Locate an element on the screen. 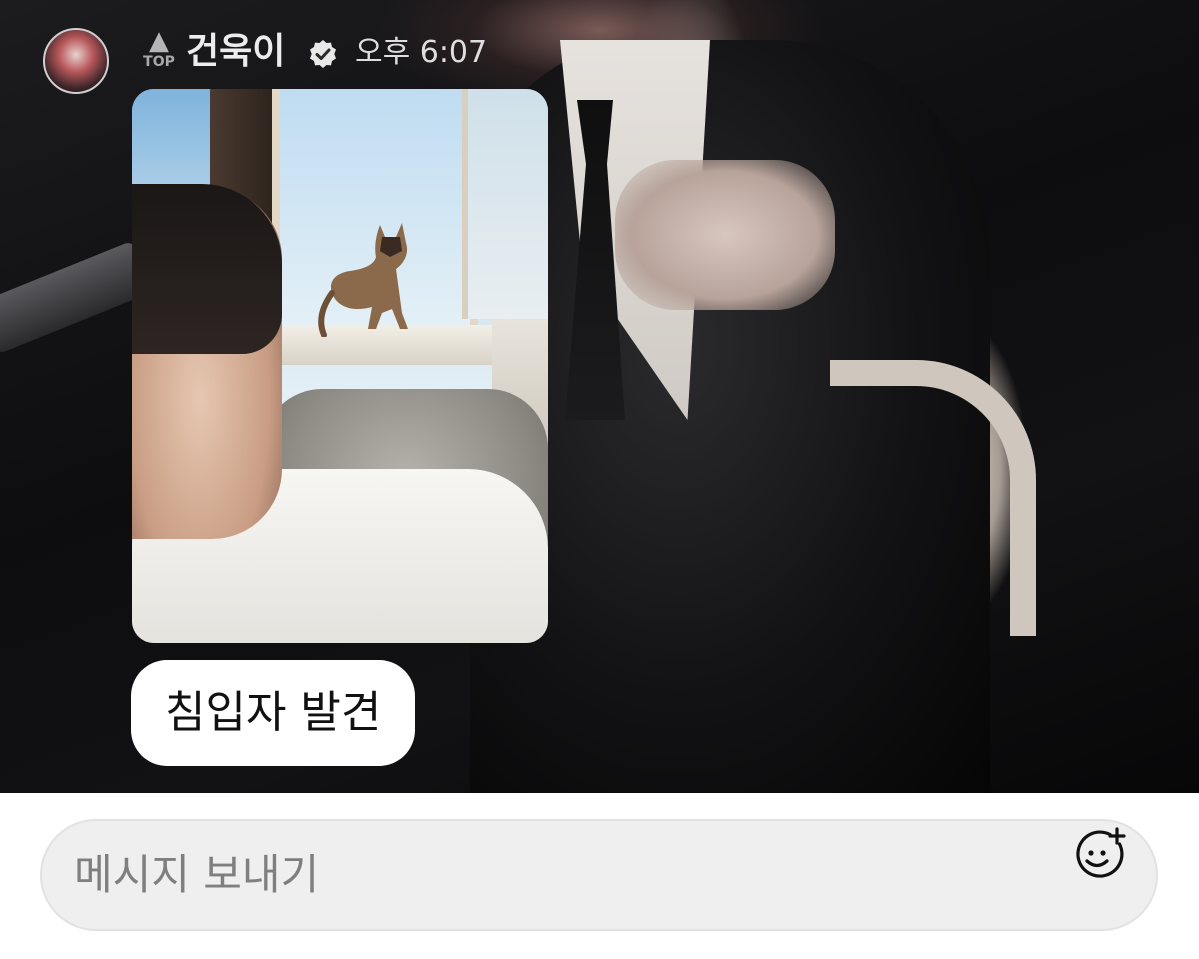 Image resolution: width=1199 pixels, height=959 pixels. background-photo-chair is located at coordinates (933, 498).